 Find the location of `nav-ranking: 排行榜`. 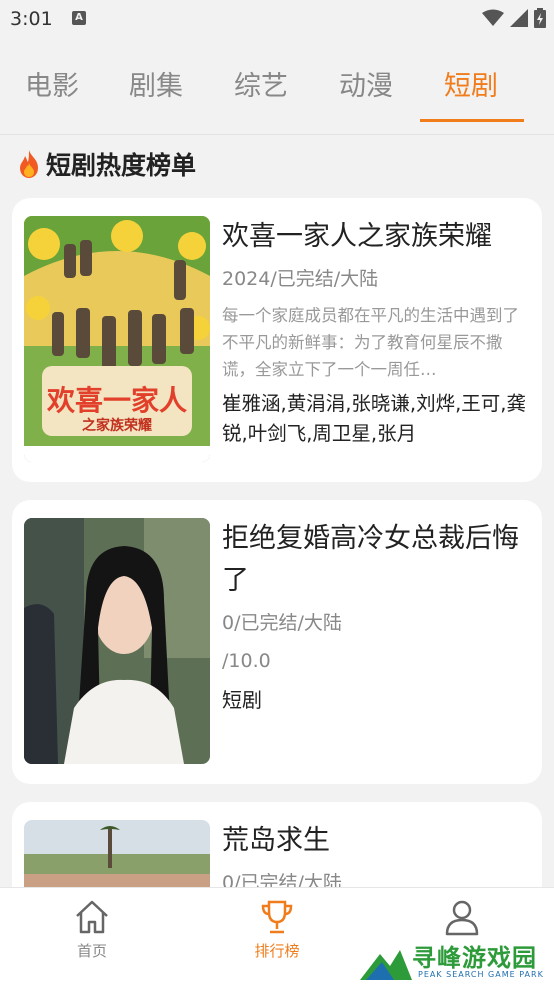

nav-ranking: 排行榜 is located at coordinates (277, 928).